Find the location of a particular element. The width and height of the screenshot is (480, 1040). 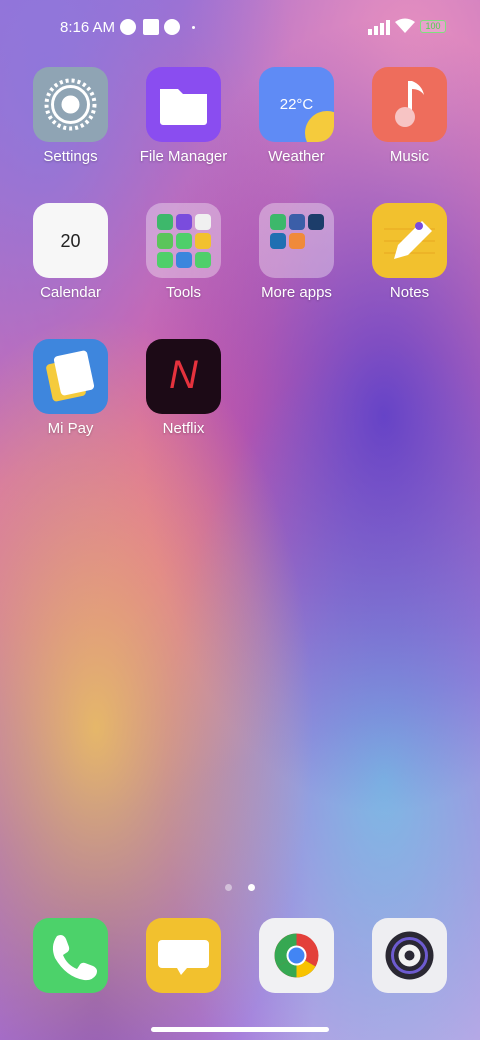

dock-phone is located at coordinates (70, 955).